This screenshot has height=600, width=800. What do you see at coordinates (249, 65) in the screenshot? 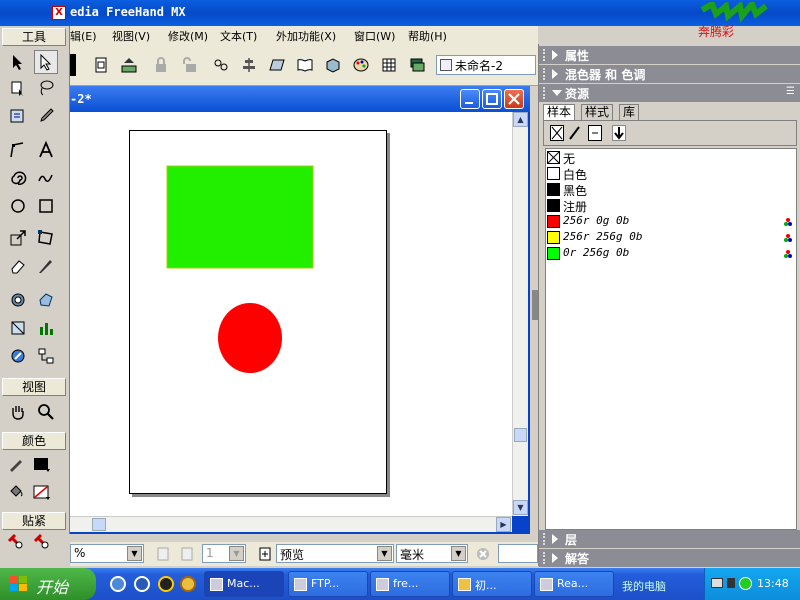
I see `align-button` at bounding box center [249, 65].